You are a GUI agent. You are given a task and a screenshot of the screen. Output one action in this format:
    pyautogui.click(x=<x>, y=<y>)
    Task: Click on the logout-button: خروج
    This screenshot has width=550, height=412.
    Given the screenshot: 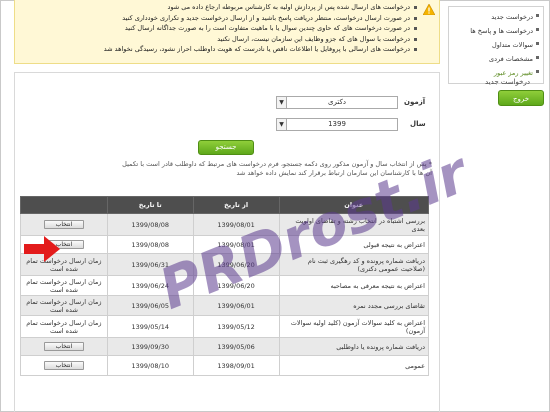 What is the action you would take?
    pyautogui.click(x=521, y=98)
    